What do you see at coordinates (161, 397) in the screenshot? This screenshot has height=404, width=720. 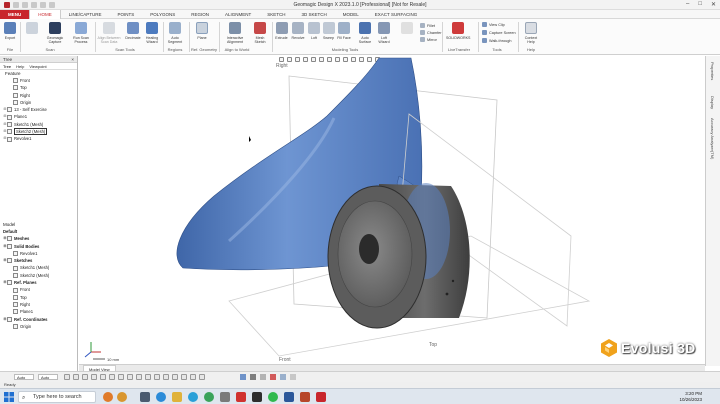 I see `taskbar-edge-icon` at bounding box center [161, 397].